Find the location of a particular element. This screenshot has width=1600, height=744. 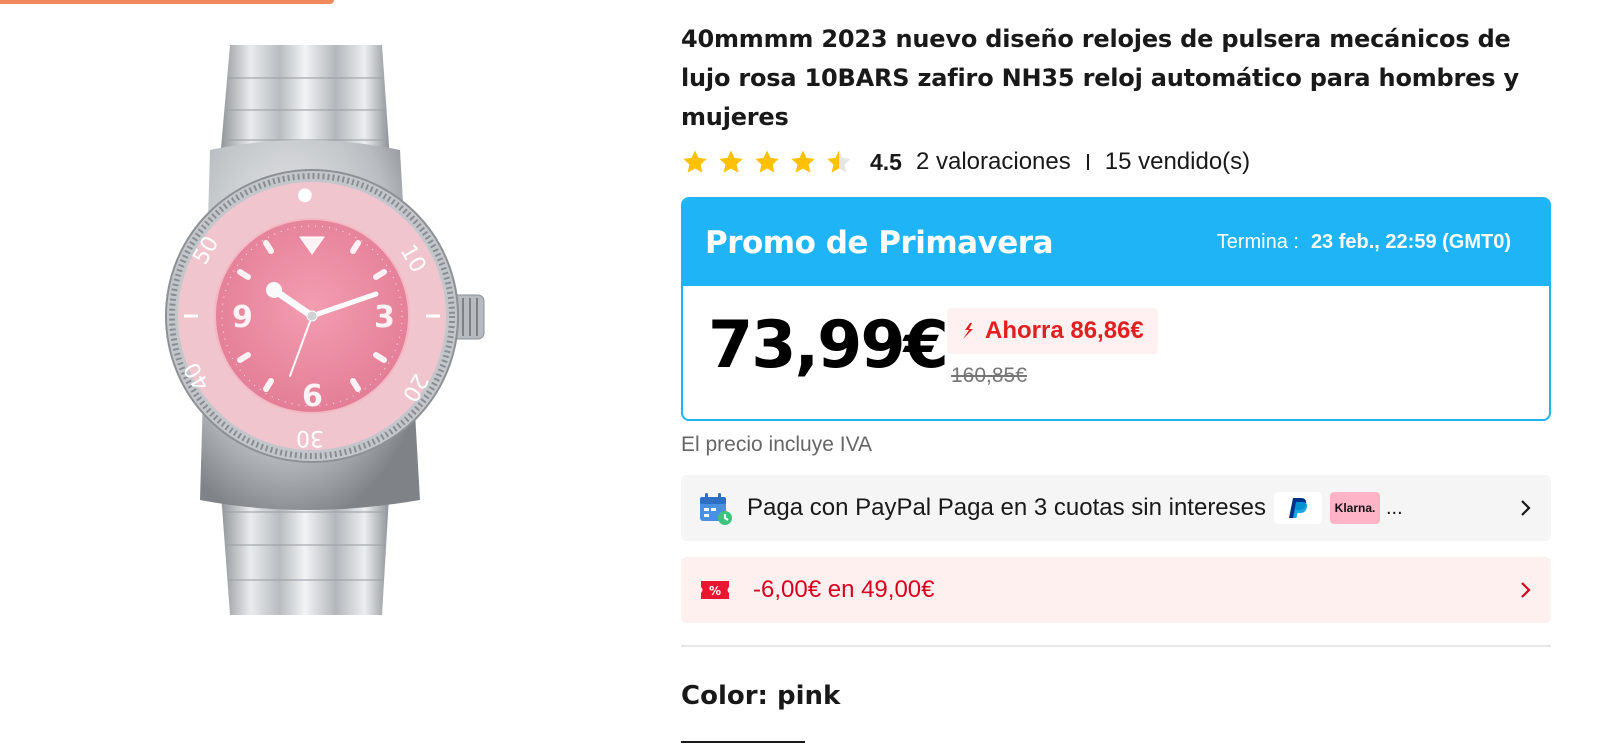

section-divider is located at coordinates (1116, 646).